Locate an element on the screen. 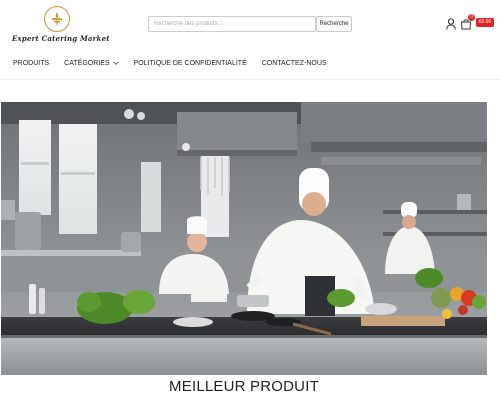  cart-total: €0.00 is located at coordinates (485, 22).